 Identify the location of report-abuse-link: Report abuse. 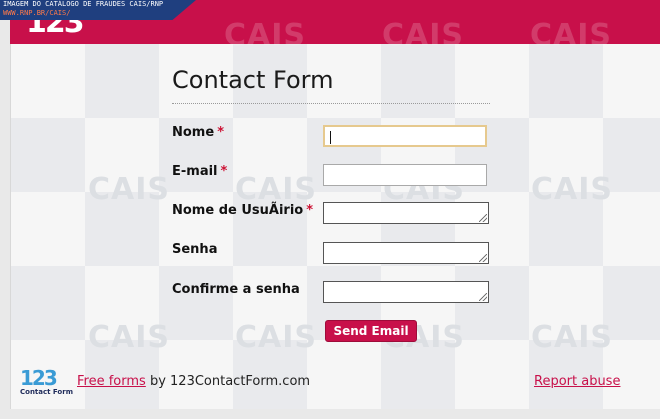
(577, 381).